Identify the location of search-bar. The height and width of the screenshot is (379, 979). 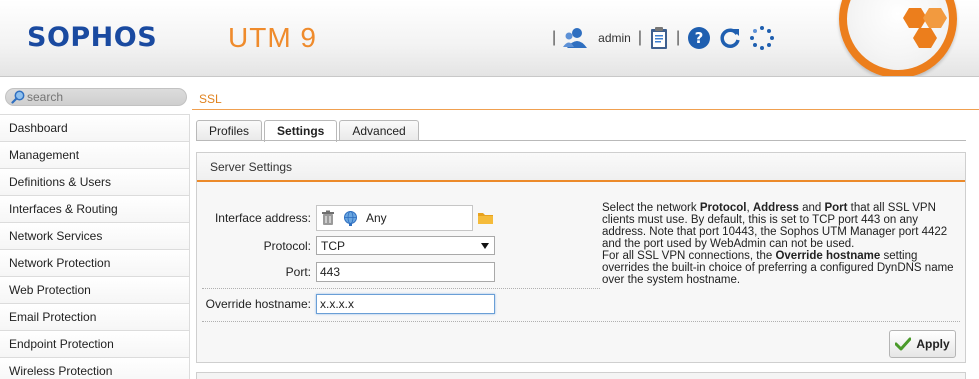
(96, 97).